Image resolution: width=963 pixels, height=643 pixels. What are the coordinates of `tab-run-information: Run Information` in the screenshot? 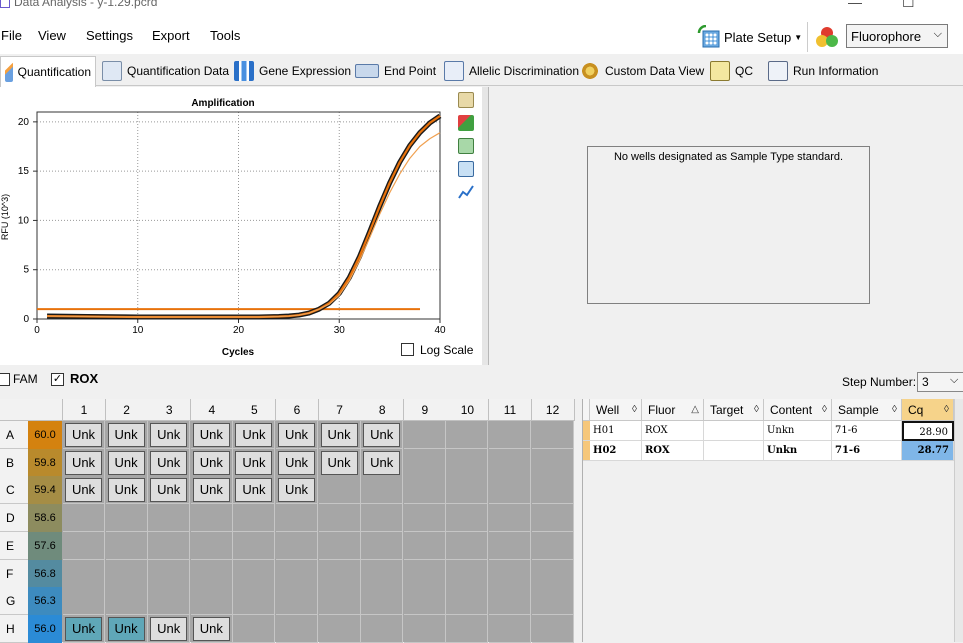 It's located at (823, 71).